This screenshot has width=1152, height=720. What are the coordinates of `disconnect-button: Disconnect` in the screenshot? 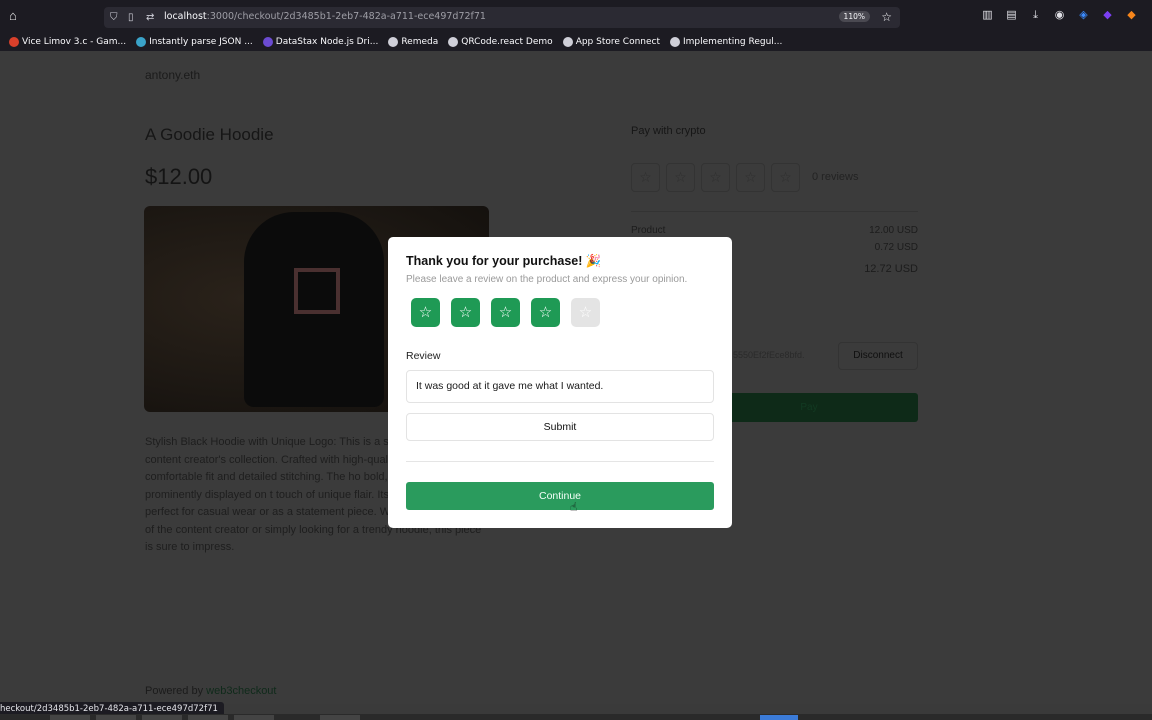 It's located at (878, 356).